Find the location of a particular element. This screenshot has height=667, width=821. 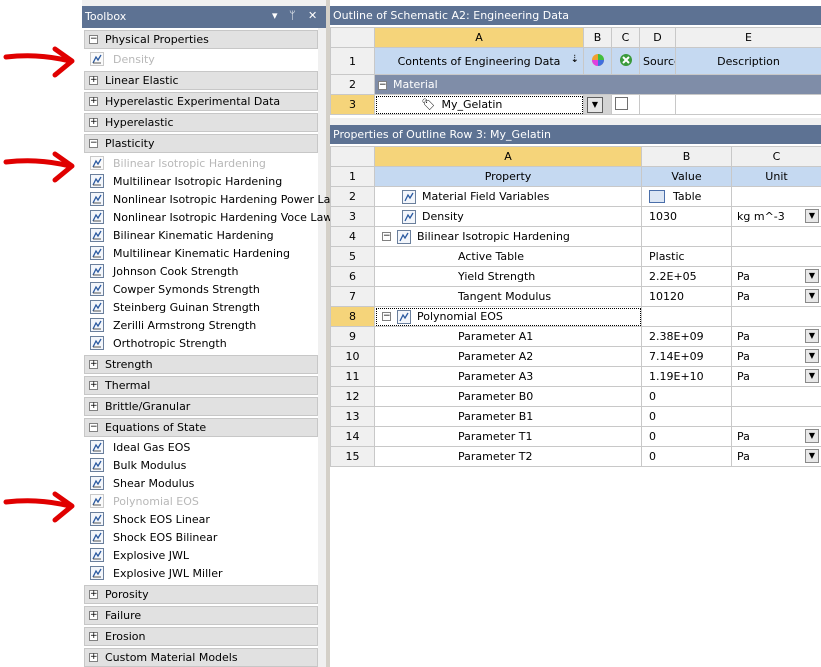

toolbox-item-johnson-cook-strength: Johnson Cook Strength is located at coordinates (204, 272).